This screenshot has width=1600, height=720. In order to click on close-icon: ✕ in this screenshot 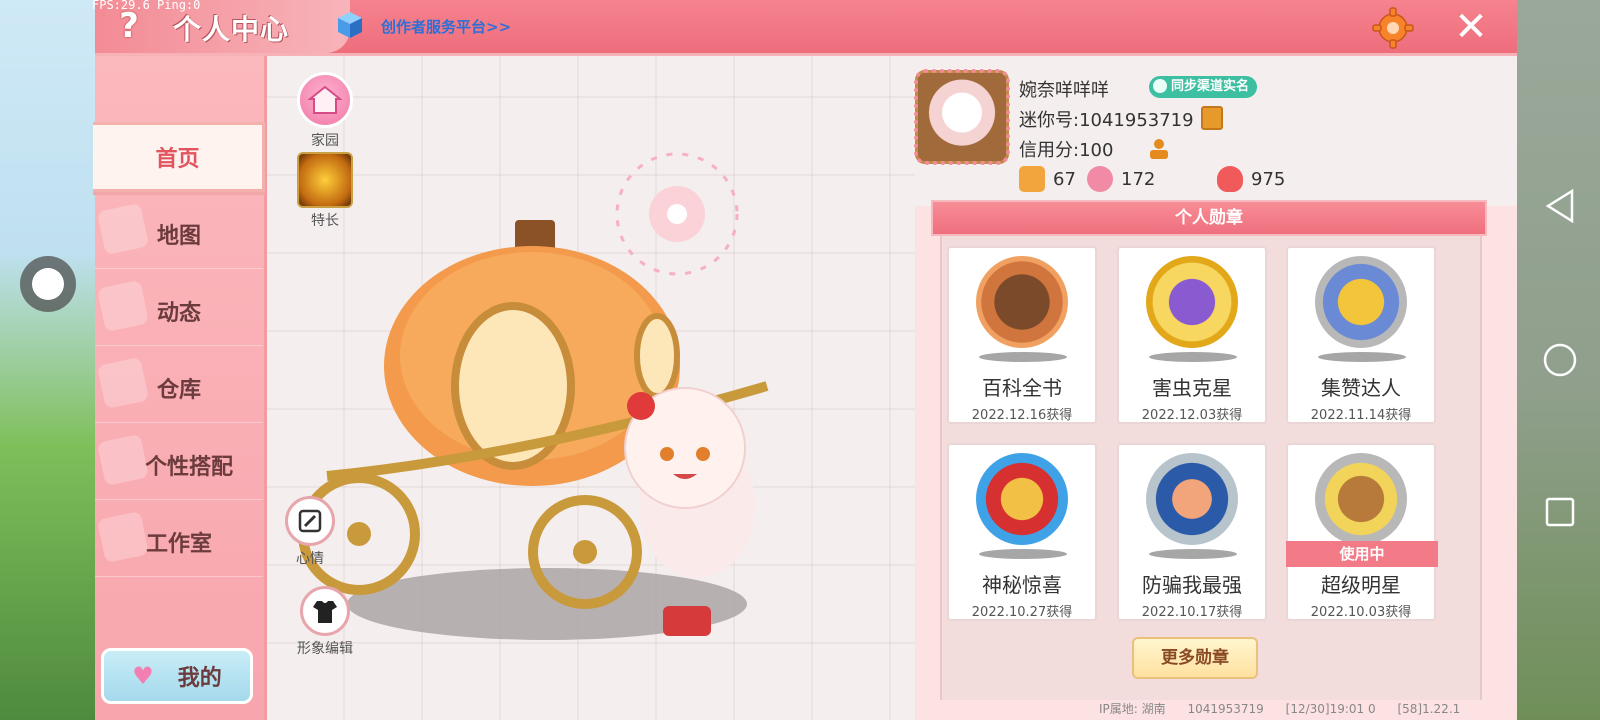, I will do `click(1471, 27)`.